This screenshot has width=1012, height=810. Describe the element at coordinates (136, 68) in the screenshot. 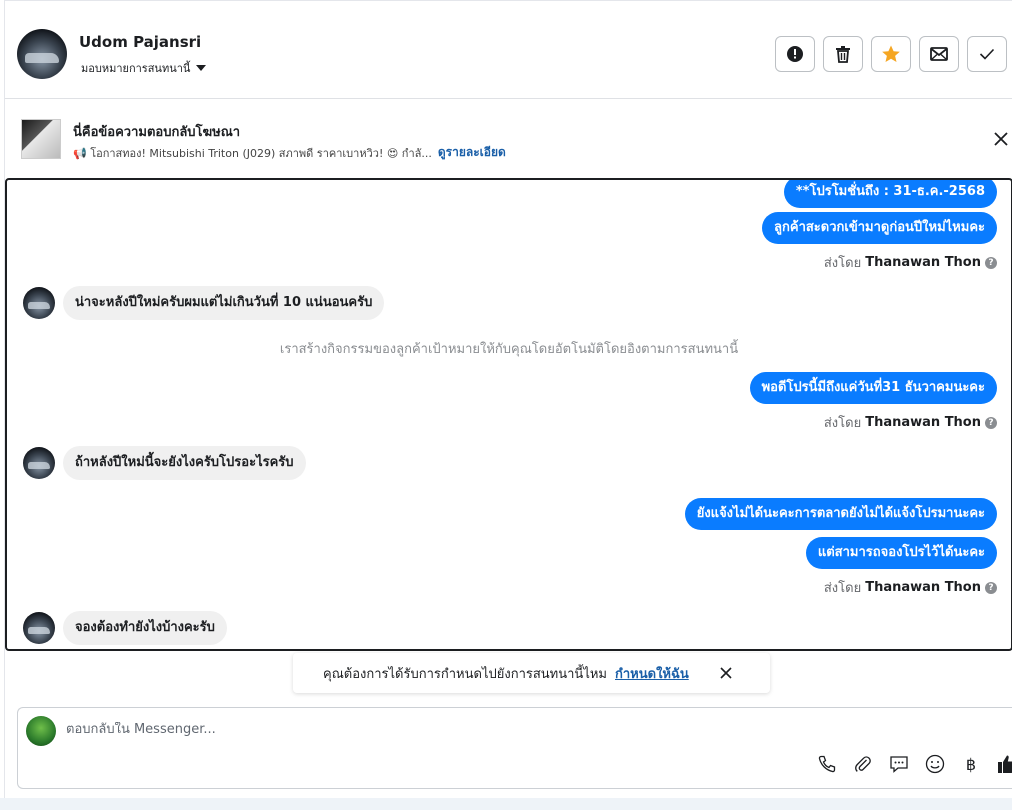

I see `assign-label: มอบหมายการสนทนานี้` at that location.